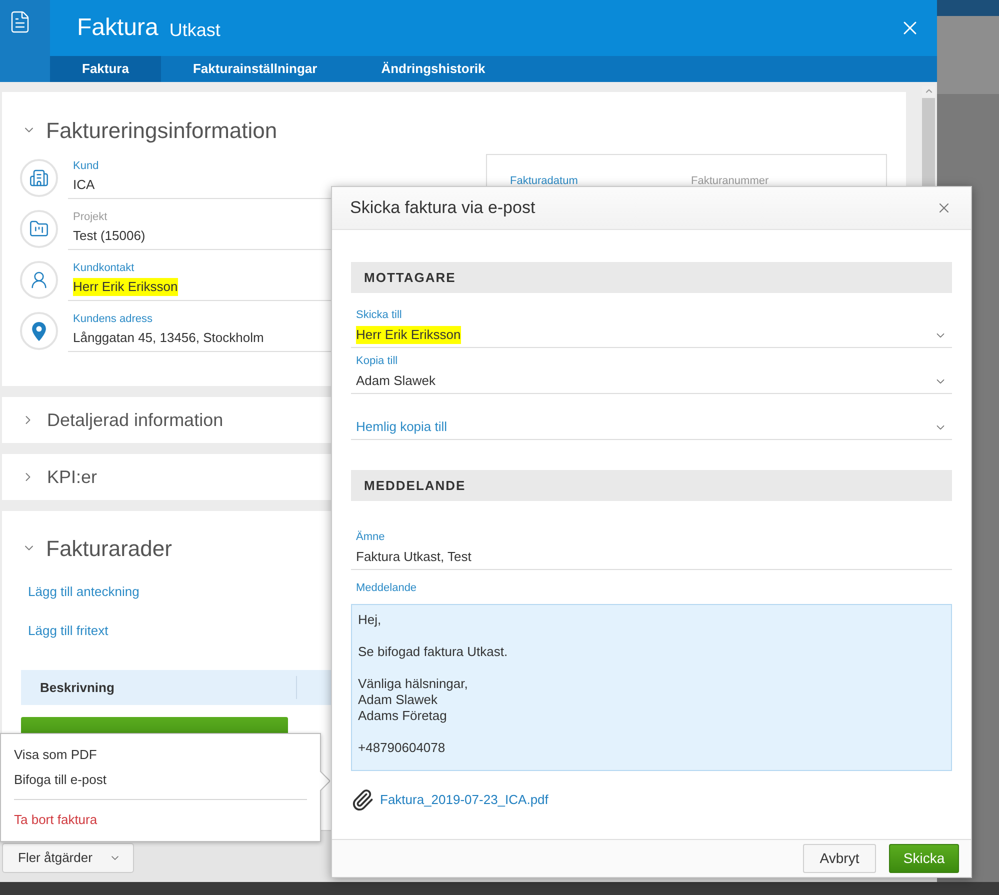 The image size is (999, 895). Describe the element at coordinates (651, 277) in the screenshot. I see `section-heading: MOTTAGARE` at that location.